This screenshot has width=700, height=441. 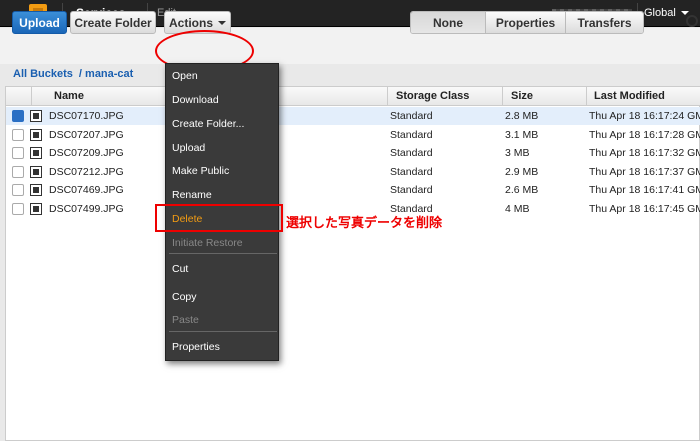 What do you see at coordinates (43, 74) in the screenshot?
I see `breadcrumb-all-buckets: All Buckets` at bounding box center [43, 74].